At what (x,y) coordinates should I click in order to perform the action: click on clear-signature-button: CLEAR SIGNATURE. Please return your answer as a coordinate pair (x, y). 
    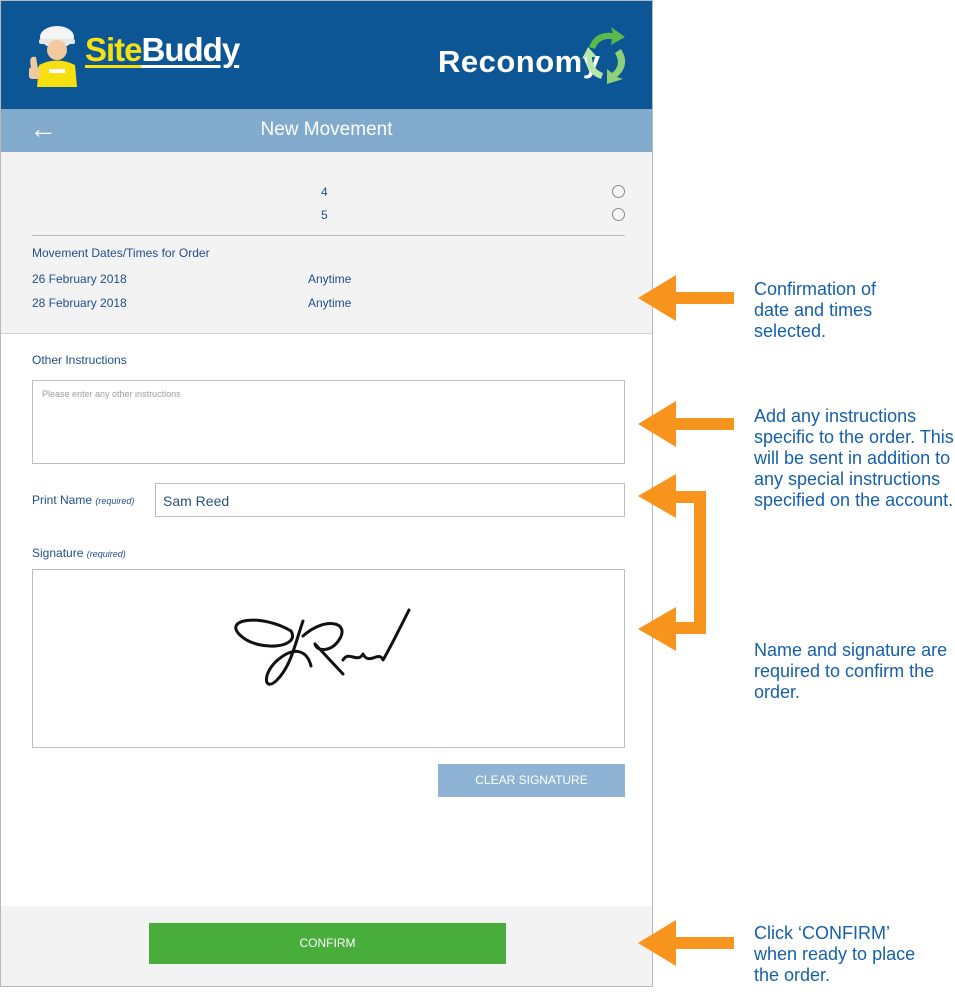
    Looking at the image, I should click on (531, 780).